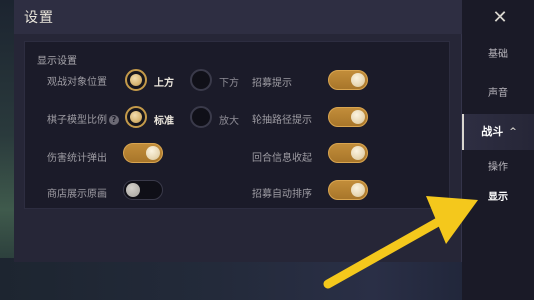 This screenshot has height=300, width=534. What do you see at coordinates (143, 190) in the screenshot?
I see `shop-art-toggle` at bounding box center [143, 190].